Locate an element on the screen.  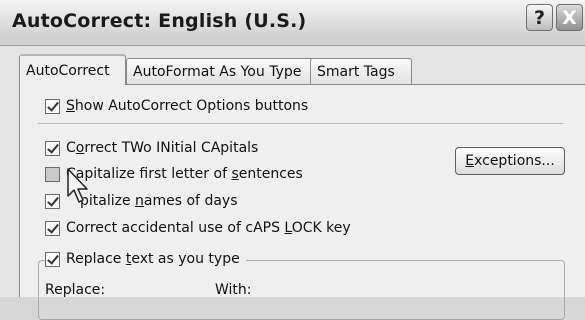
replace-label: Replace: is located at coordinates (75, 290).